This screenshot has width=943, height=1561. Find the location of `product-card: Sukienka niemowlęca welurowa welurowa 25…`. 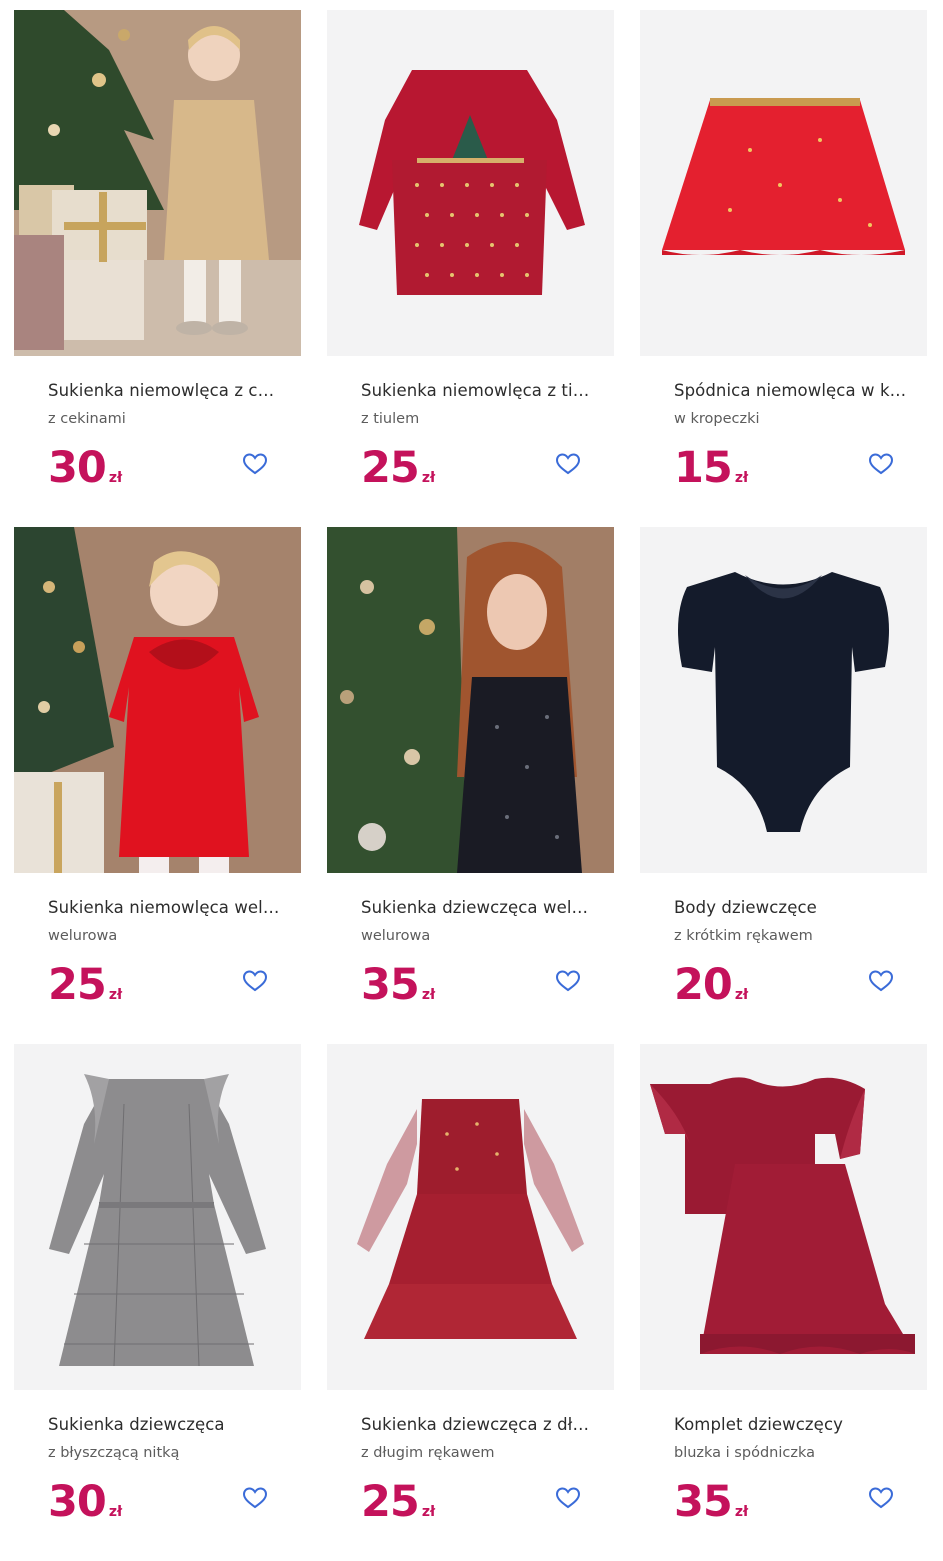

product-card: Sukienka niemowlęca welurowa welurowa 25… is located at coordinates (157, 785).